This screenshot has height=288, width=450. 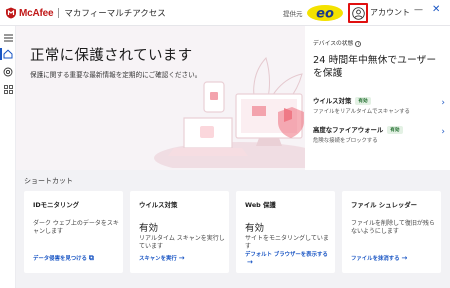 I want to click on feature-firewall: 高度なファイアウォール 有効 危険な接続をブロックする ›, so click(x=380, y=135).